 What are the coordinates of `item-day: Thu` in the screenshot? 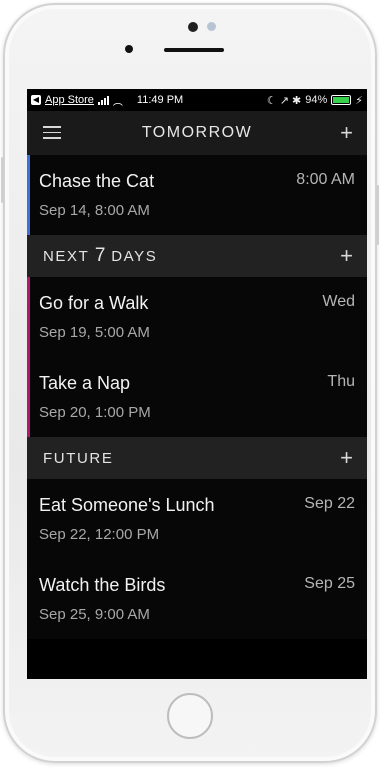 It's located at (341, 381).